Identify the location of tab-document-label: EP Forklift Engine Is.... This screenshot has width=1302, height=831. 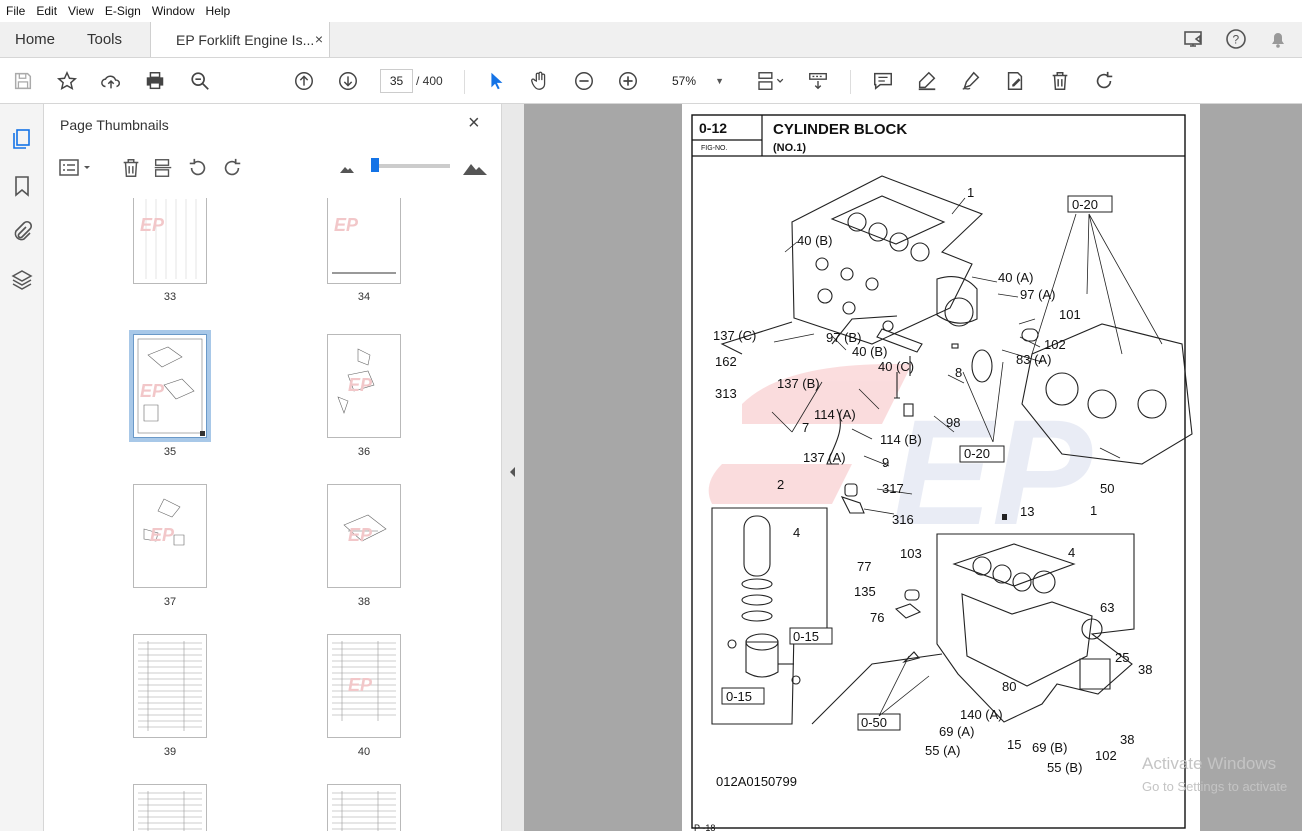
(245, 39).